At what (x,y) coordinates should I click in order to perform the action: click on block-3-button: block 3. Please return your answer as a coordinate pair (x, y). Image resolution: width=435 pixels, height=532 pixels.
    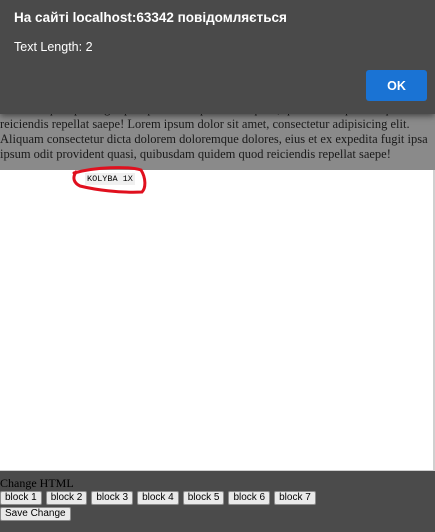
    Looking at the image, I should click on (112, 498).